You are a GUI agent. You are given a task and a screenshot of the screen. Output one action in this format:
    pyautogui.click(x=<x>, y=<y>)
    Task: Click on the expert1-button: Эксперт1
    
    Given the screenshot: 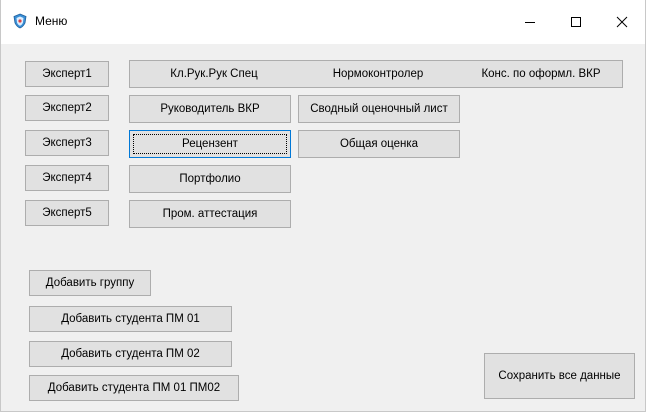 What is the action you would take?
    pyautogui.click(x=67, y=74)
    